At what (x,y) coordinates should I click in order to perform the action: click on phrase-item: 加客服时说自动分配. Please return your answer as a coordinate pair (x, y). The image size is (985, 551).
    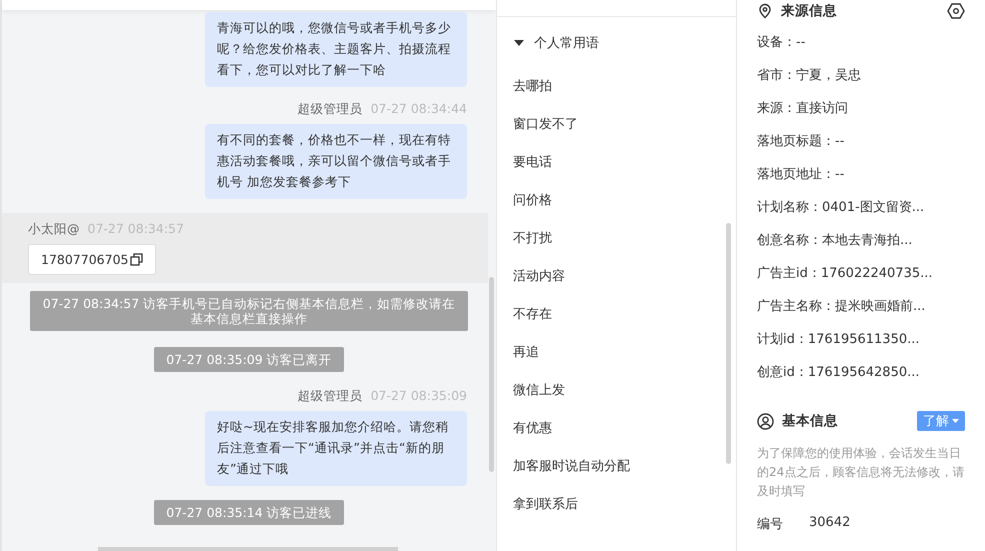
    Looking at the image, I should click on (624, 474).